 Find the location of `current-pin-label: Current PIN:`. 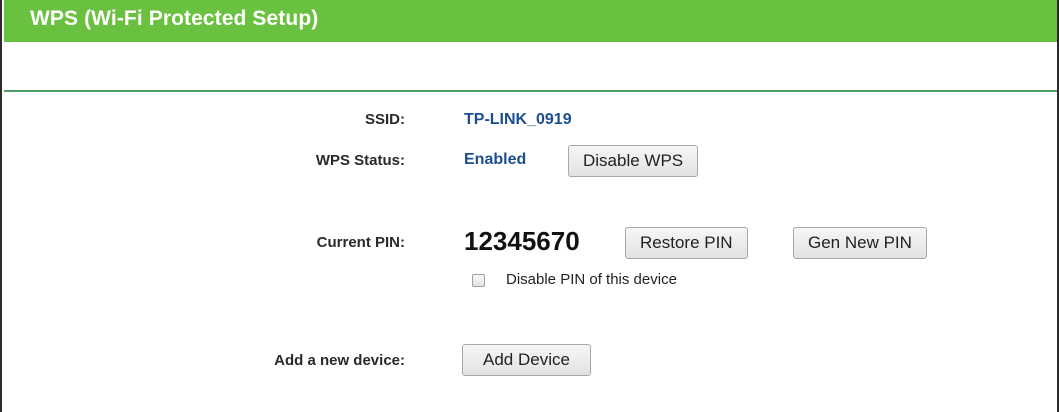

current-pin-label: Current PIN: is located at coordinates (360, 242).